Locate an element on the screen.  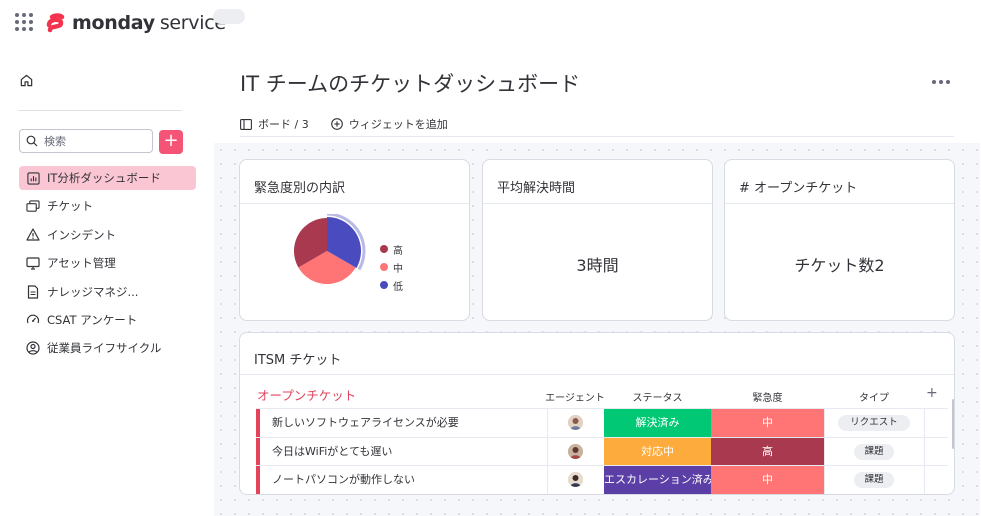
widget-open-tickets: # オープンチケット チケット数2 is located at coordinates (839, 240).